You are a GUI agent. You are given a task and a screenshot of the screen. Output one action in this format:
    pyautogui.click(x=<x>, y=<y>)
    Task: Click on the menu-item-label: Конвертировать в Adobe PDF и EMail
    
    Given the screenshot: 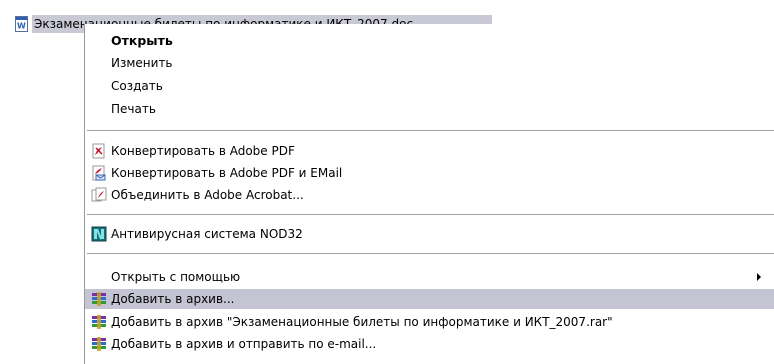 What is the action you would take?
    pyautogui.click(x=227, y=173)
    